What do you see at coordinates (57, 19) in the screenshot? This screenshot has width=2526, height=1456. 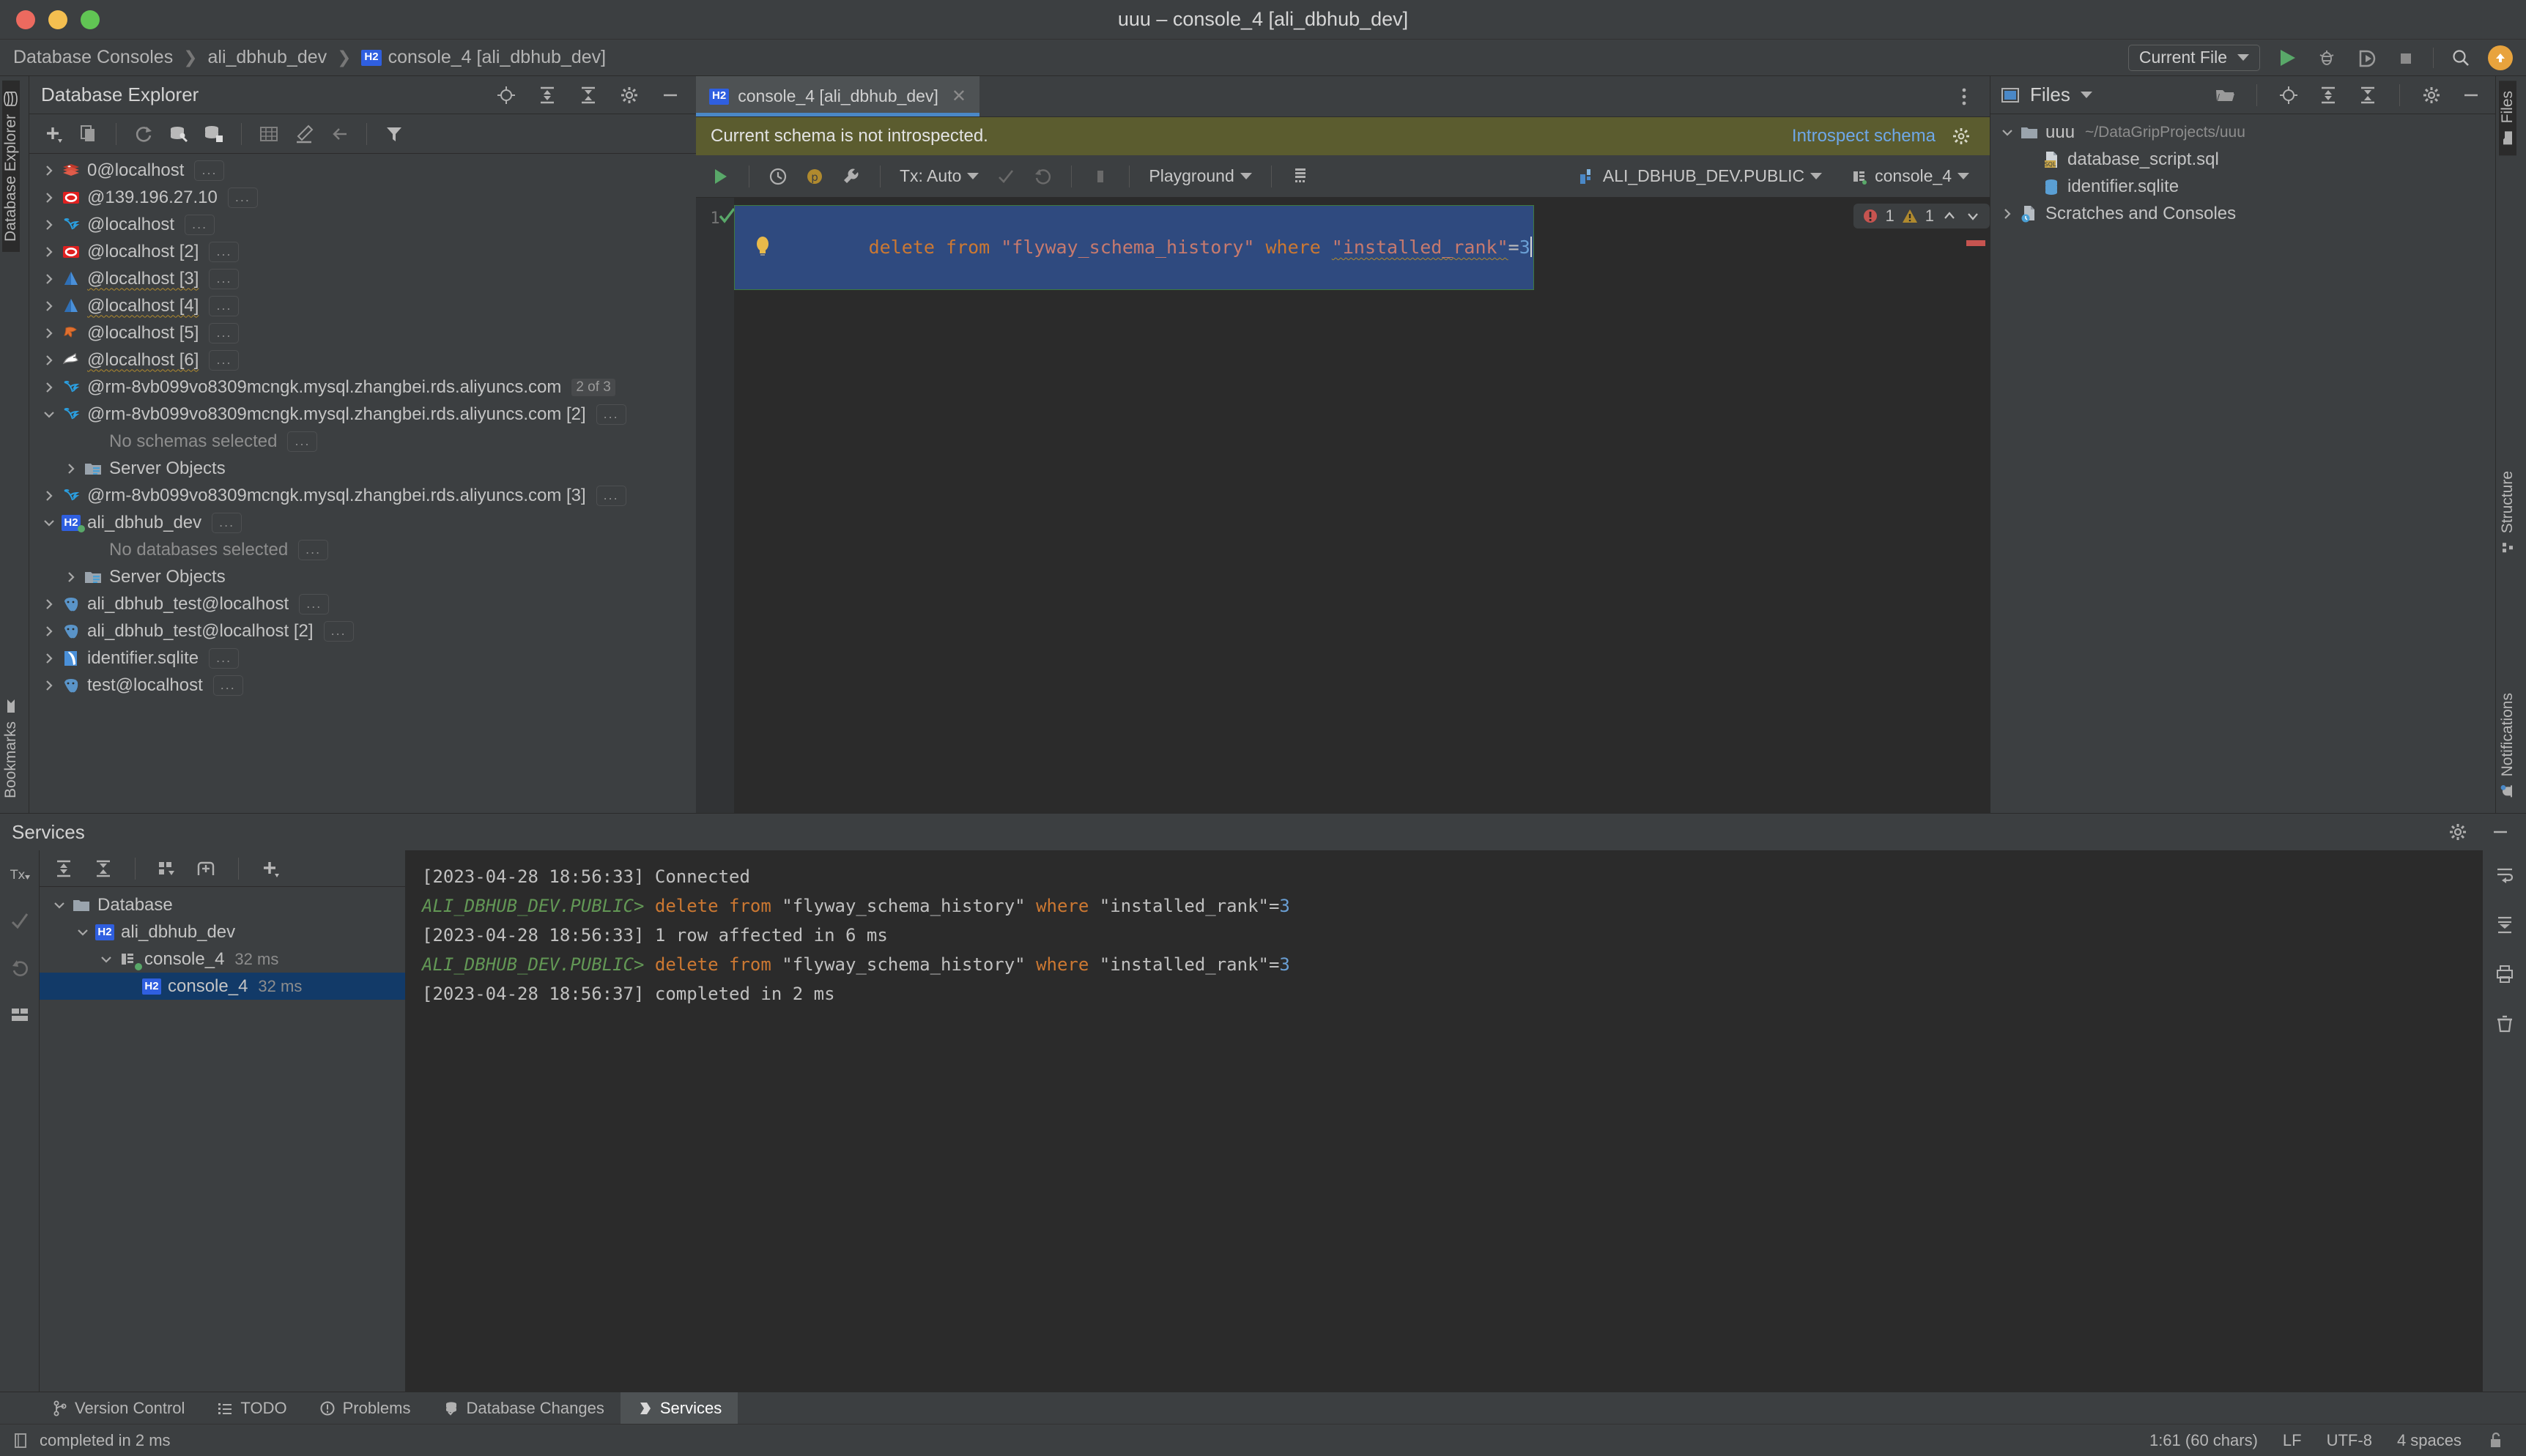 I see `minimize-window-button` at bounding box center [57, 19].